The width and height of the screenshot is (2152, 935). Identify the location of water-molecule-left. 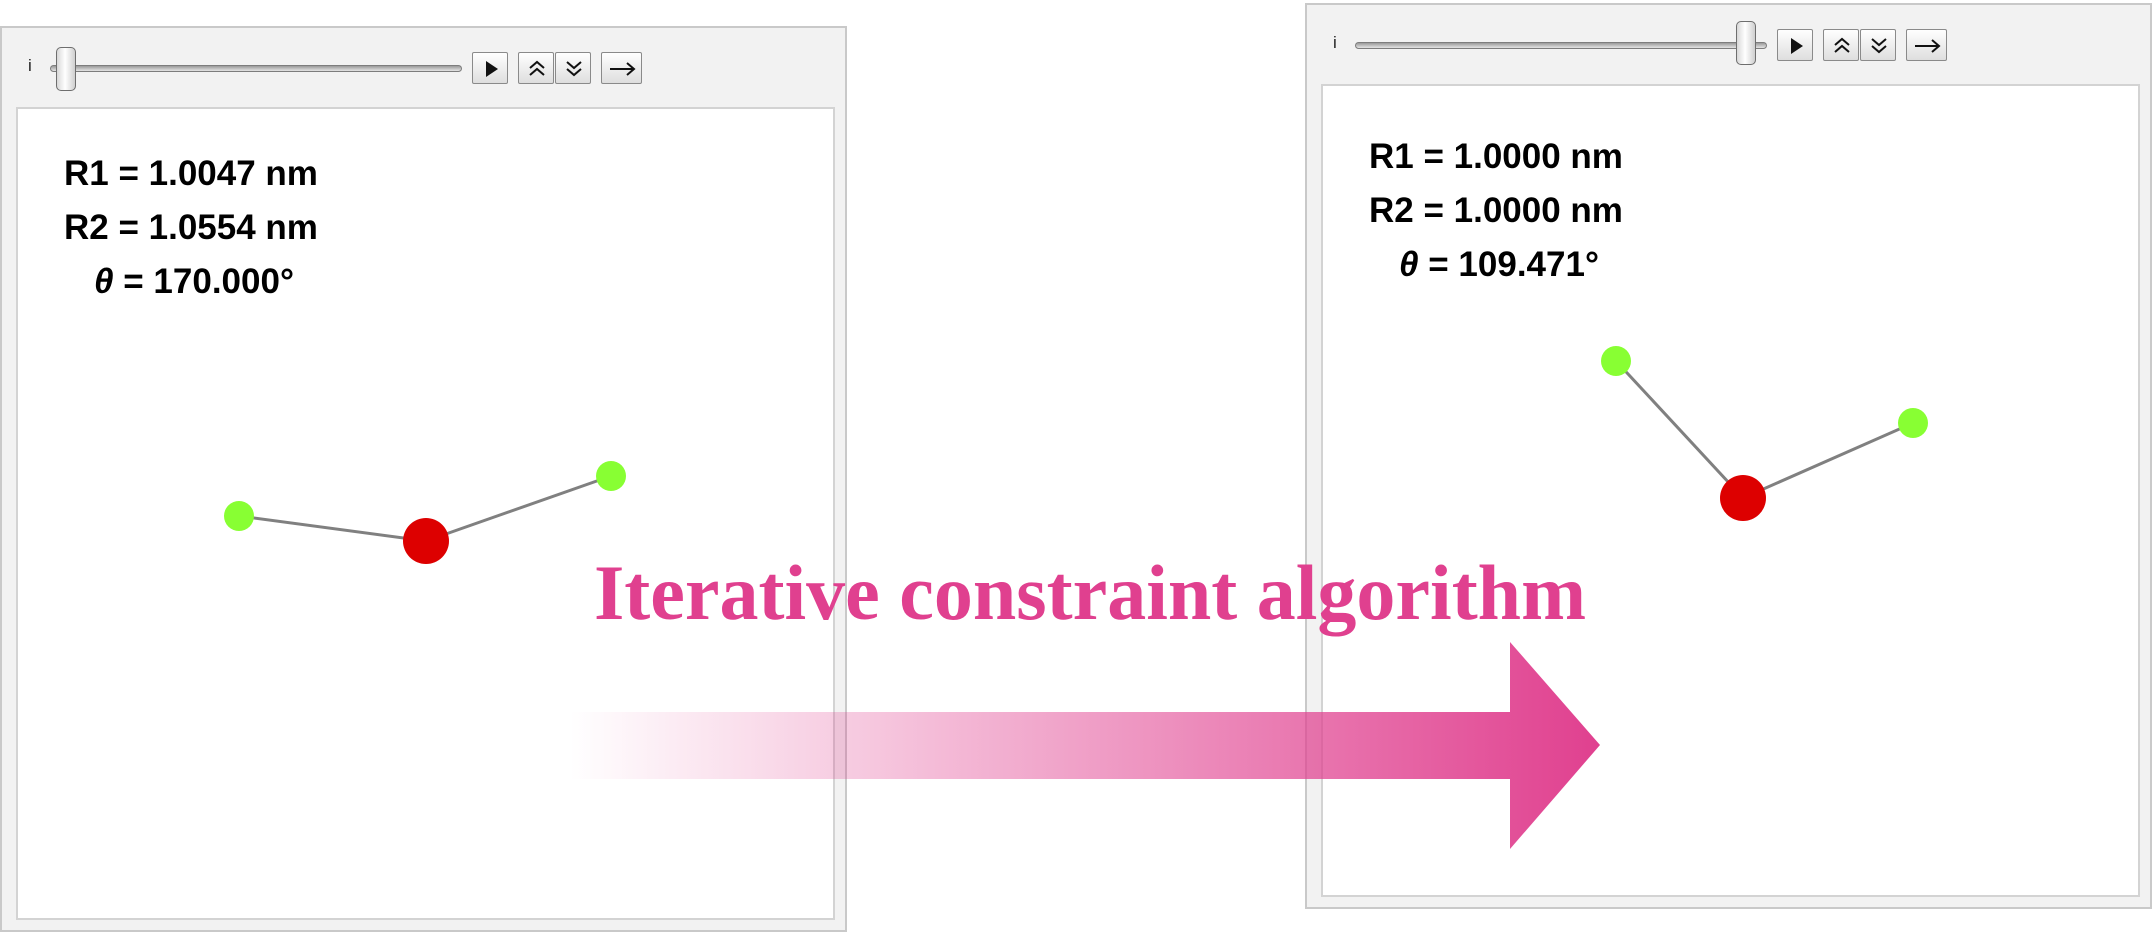
(425, 512).